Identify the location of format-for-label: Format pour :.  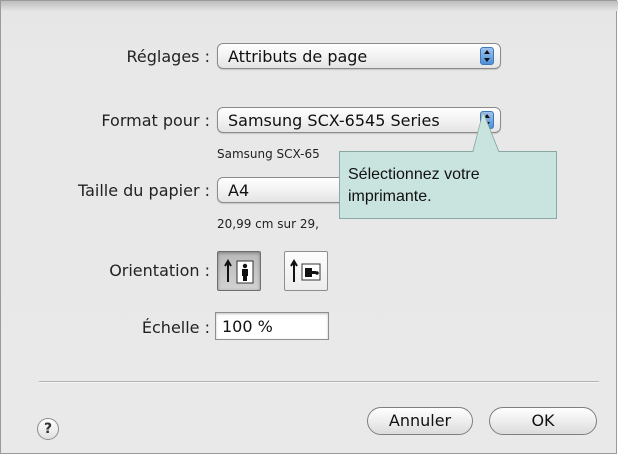
(155, 120).